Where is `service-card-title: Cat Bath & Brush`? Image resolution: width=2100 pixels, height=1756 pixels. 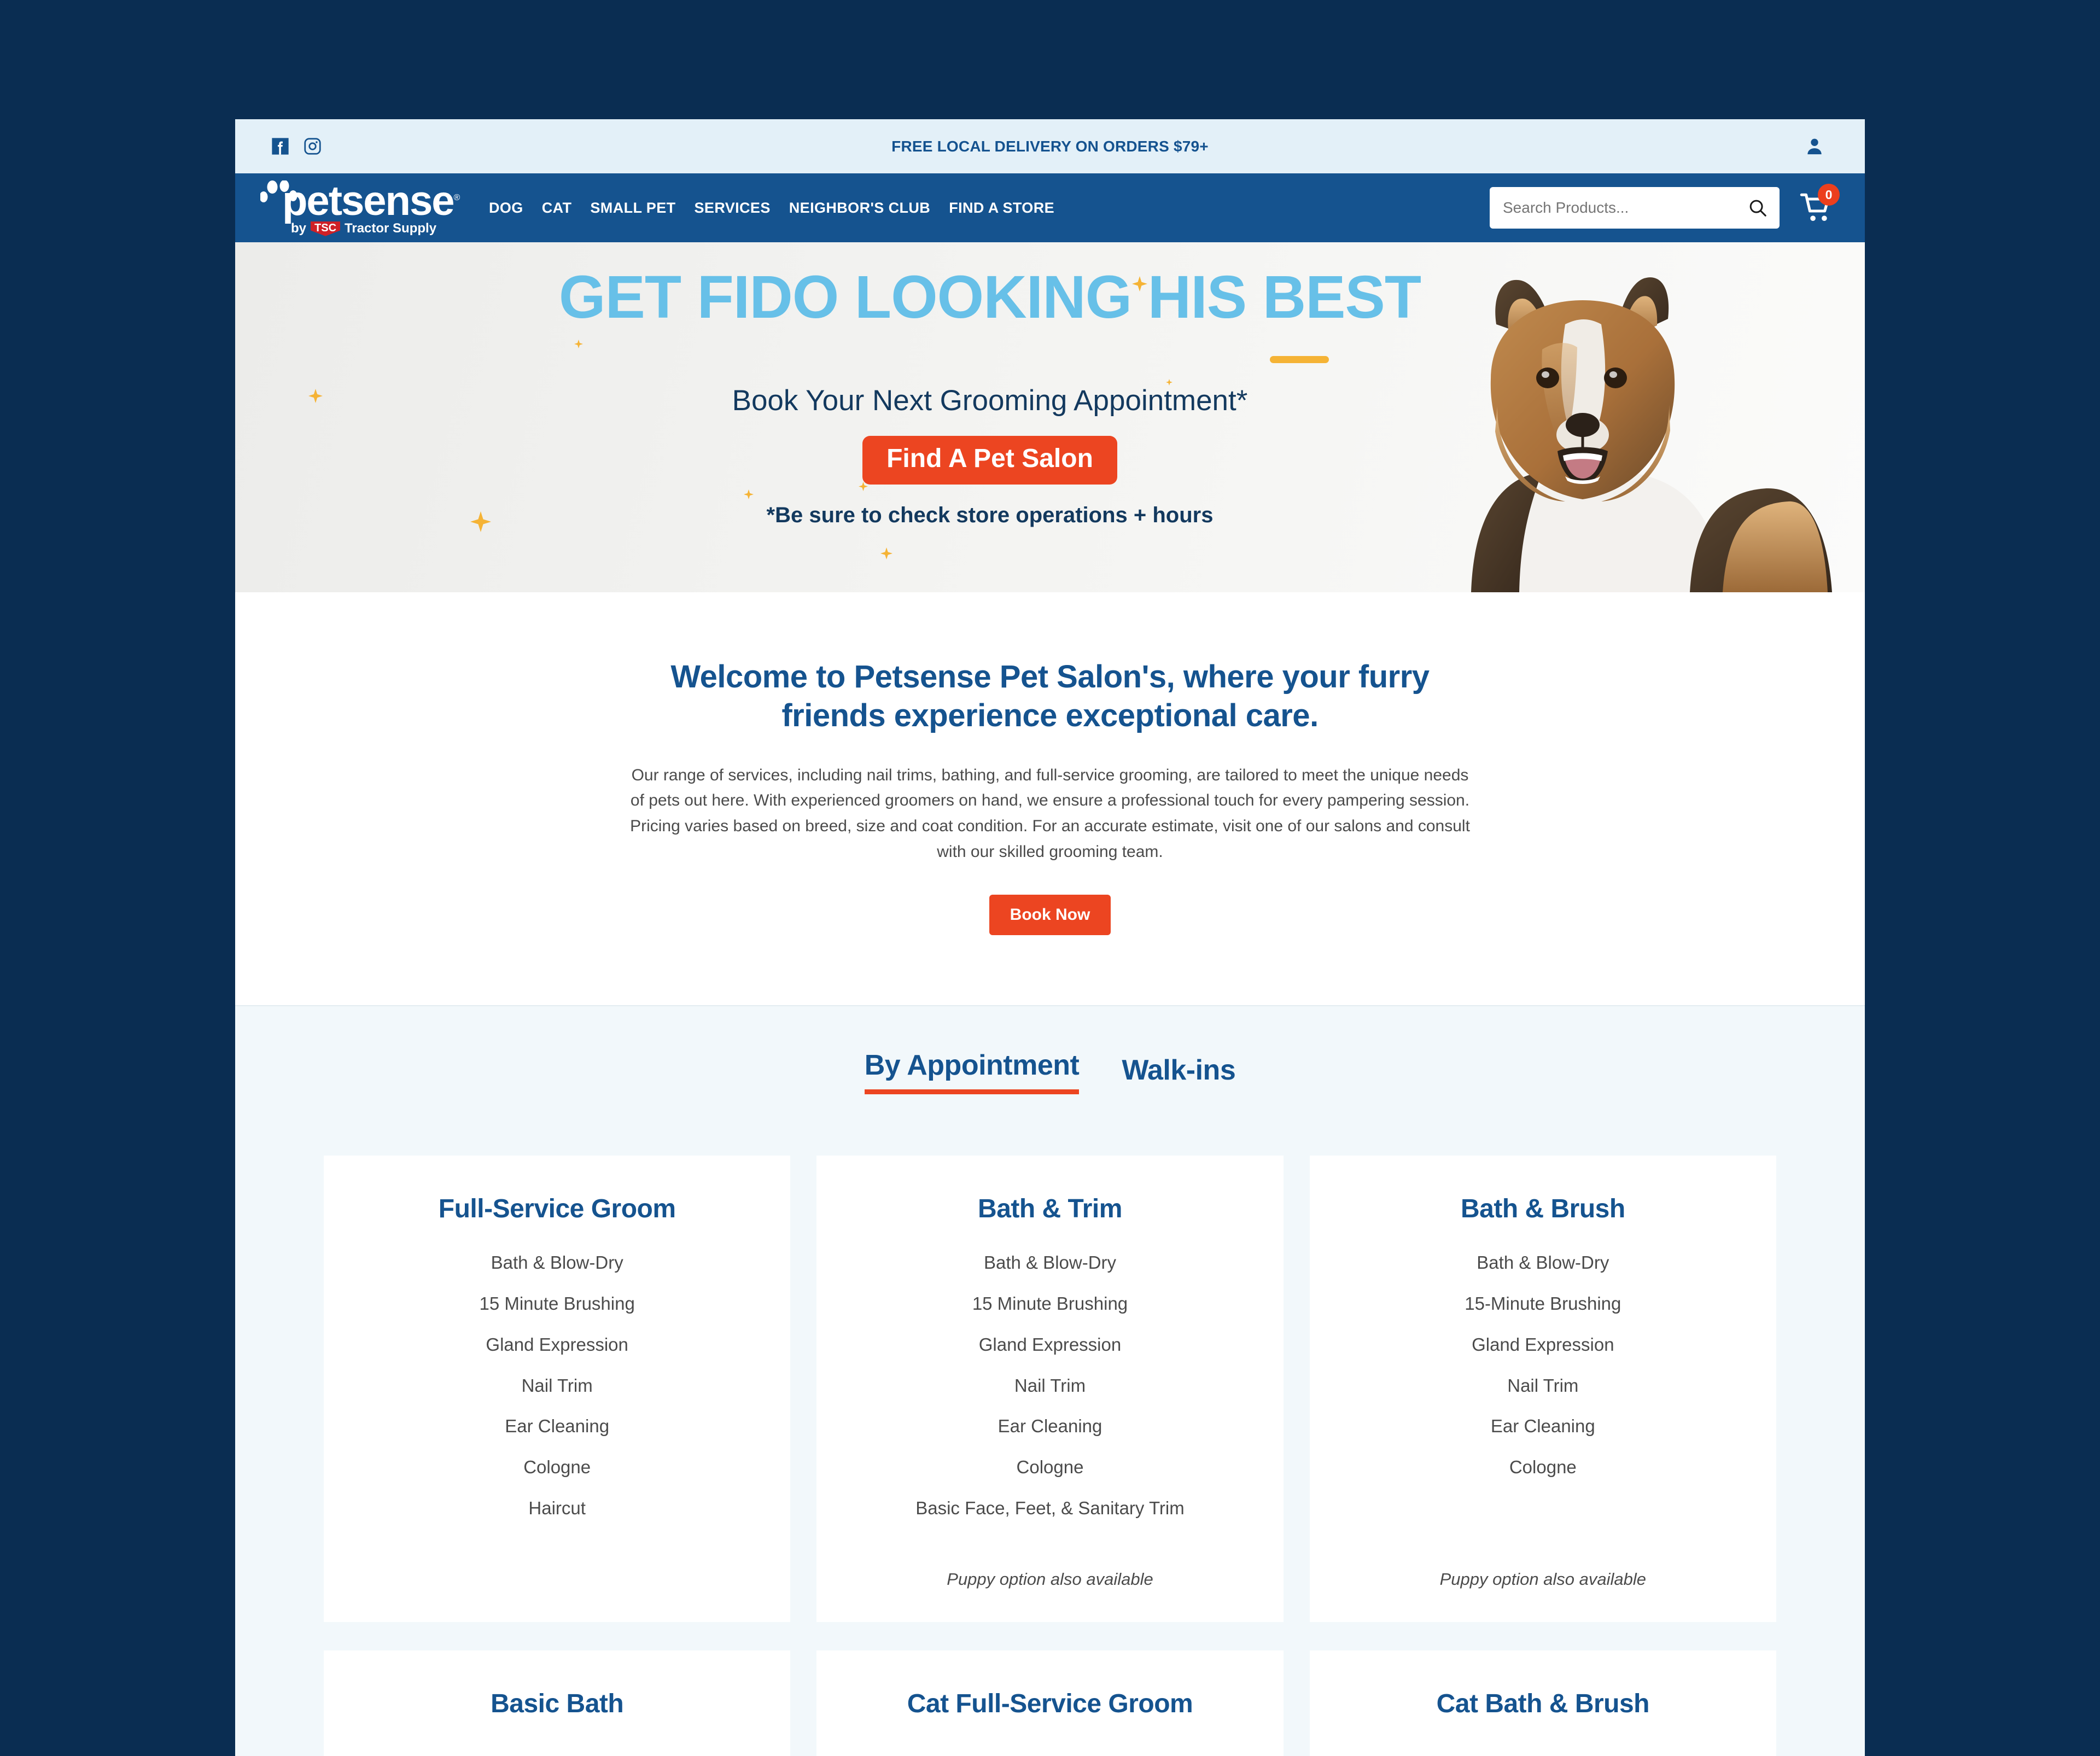
service-card-title: Cat Bath & Brush is located at coordinates (1543, 1704).